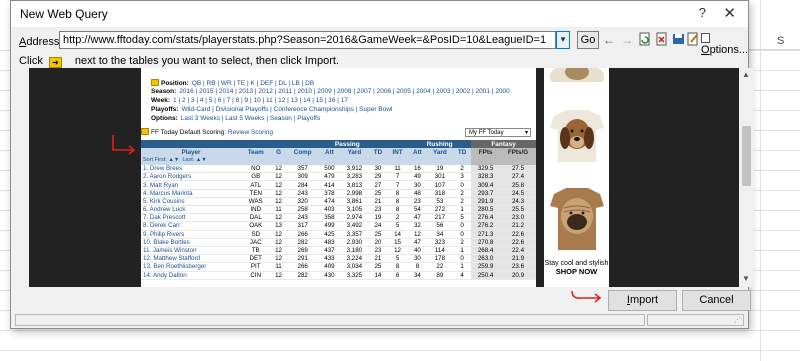 This screenshot has height=361, width=800. Describe the element at coordinates (502, 91) in the screenshot. I see `nav-link: 2000` at that location.